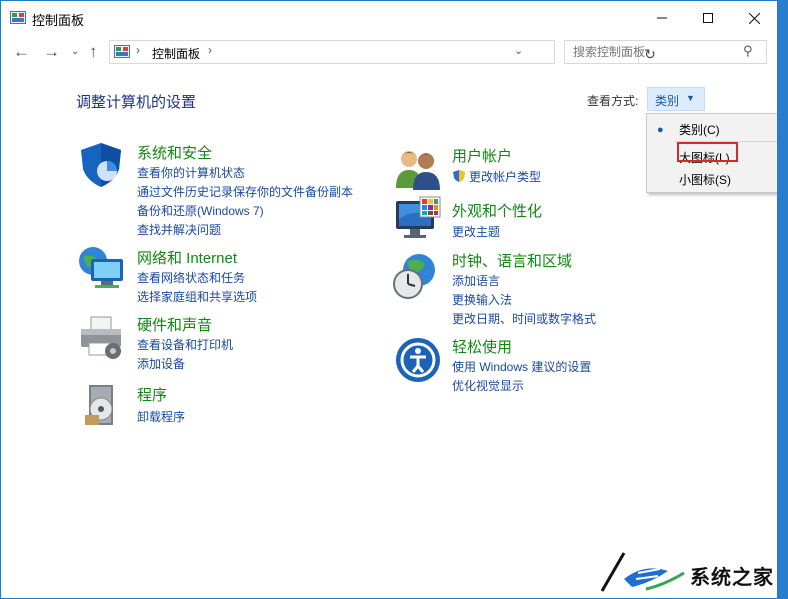 This screenshot has height=599, width=788. I want to click on users-icon, so click(418, 168).